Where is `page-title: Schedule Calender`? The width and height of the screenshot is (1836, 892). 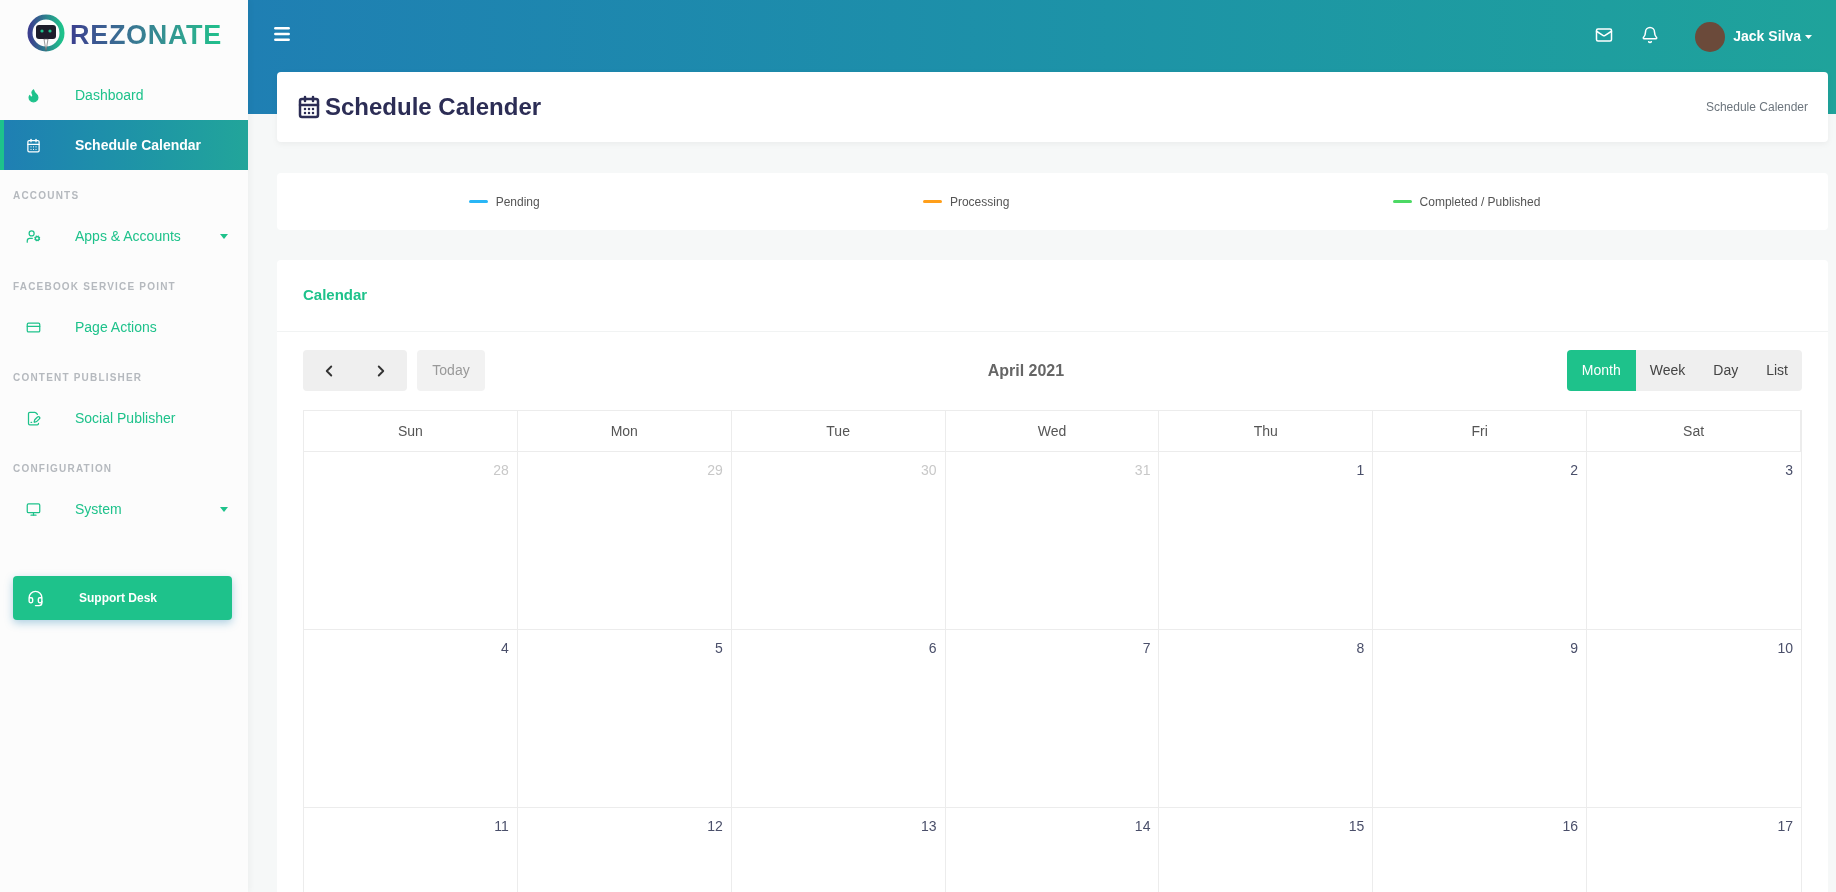 page-title: Schedule Calender is located at coordinates (433, 107).